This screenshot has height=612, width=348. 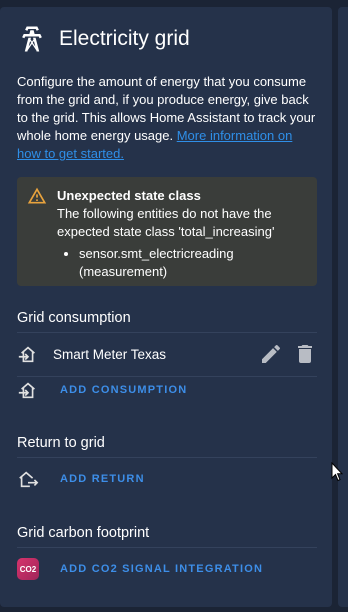 What do you see at coordinates (110, 354) in the screenshot?
I see `consumption-source-name: Smart Meter Texas` at bounding box center [110, 354].